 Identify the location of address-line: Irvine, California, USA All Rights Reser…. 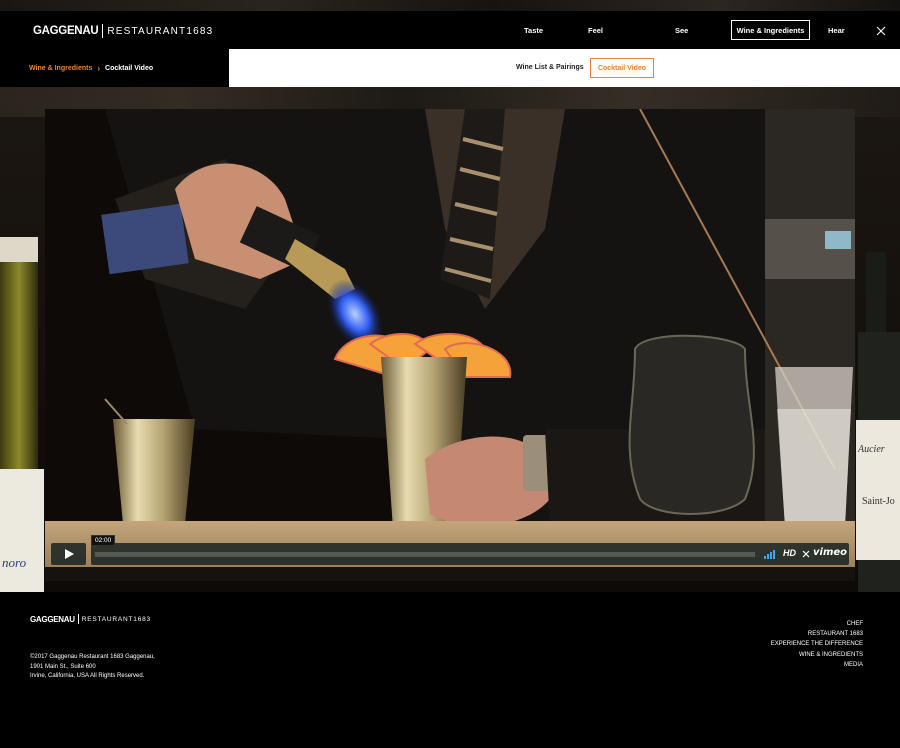
(87, 676).